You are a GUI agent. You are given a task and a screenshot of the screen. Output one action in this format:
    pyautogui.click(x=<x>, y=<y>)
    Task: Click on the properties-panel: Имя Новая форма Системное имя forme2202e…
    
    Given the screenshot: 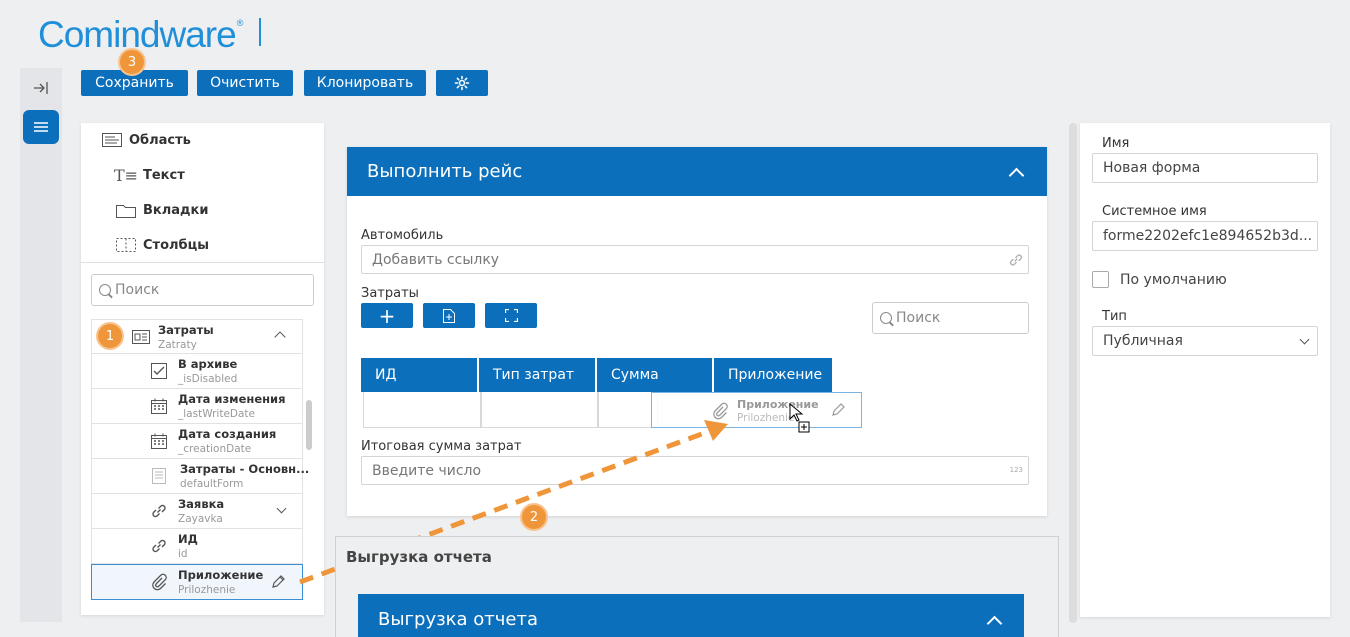 What is the action you would take?
    pyautogui.click(x=1205, y=370)
    